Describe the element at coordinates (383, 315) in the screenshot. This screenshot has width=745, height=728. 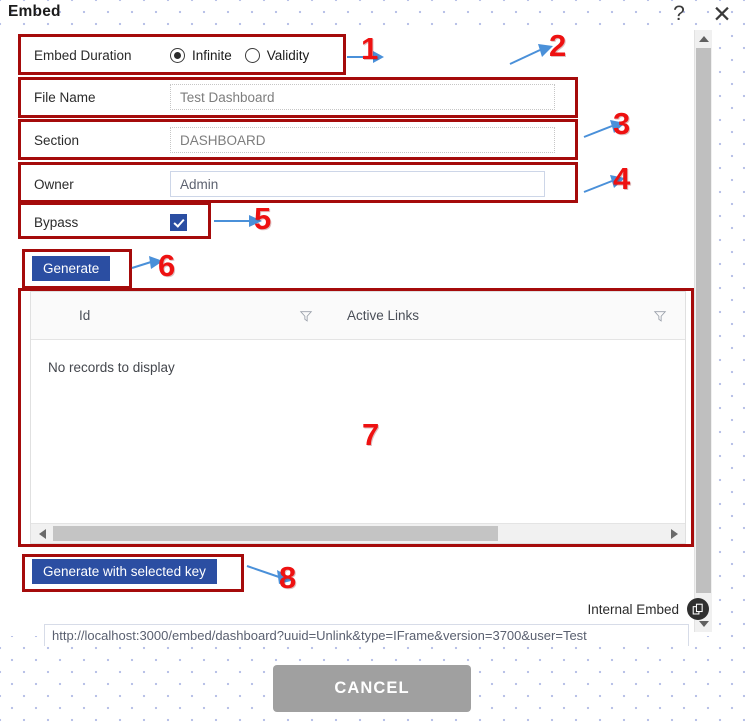
I see `grid-column-active-links-label: Active Links` at that location.